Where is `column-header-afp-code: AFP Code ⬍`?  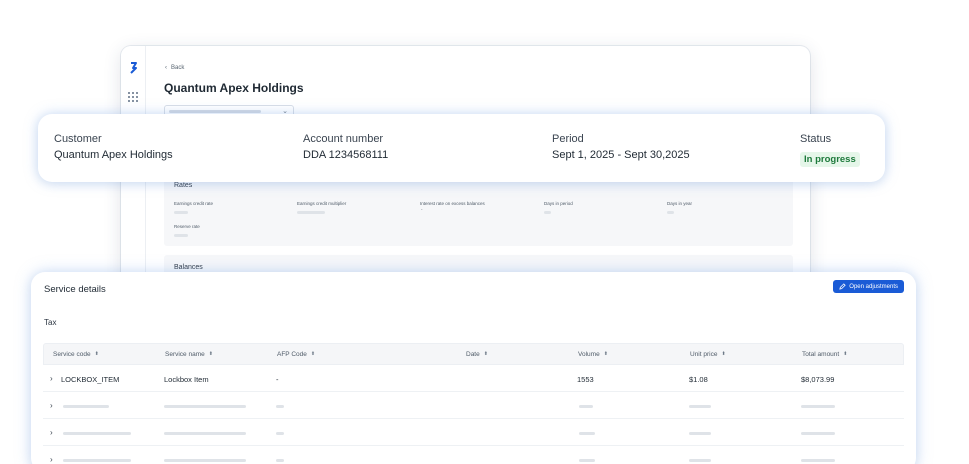 column-header-afp-code: AFP Code ⬍ is located at coordinates (296, 354).